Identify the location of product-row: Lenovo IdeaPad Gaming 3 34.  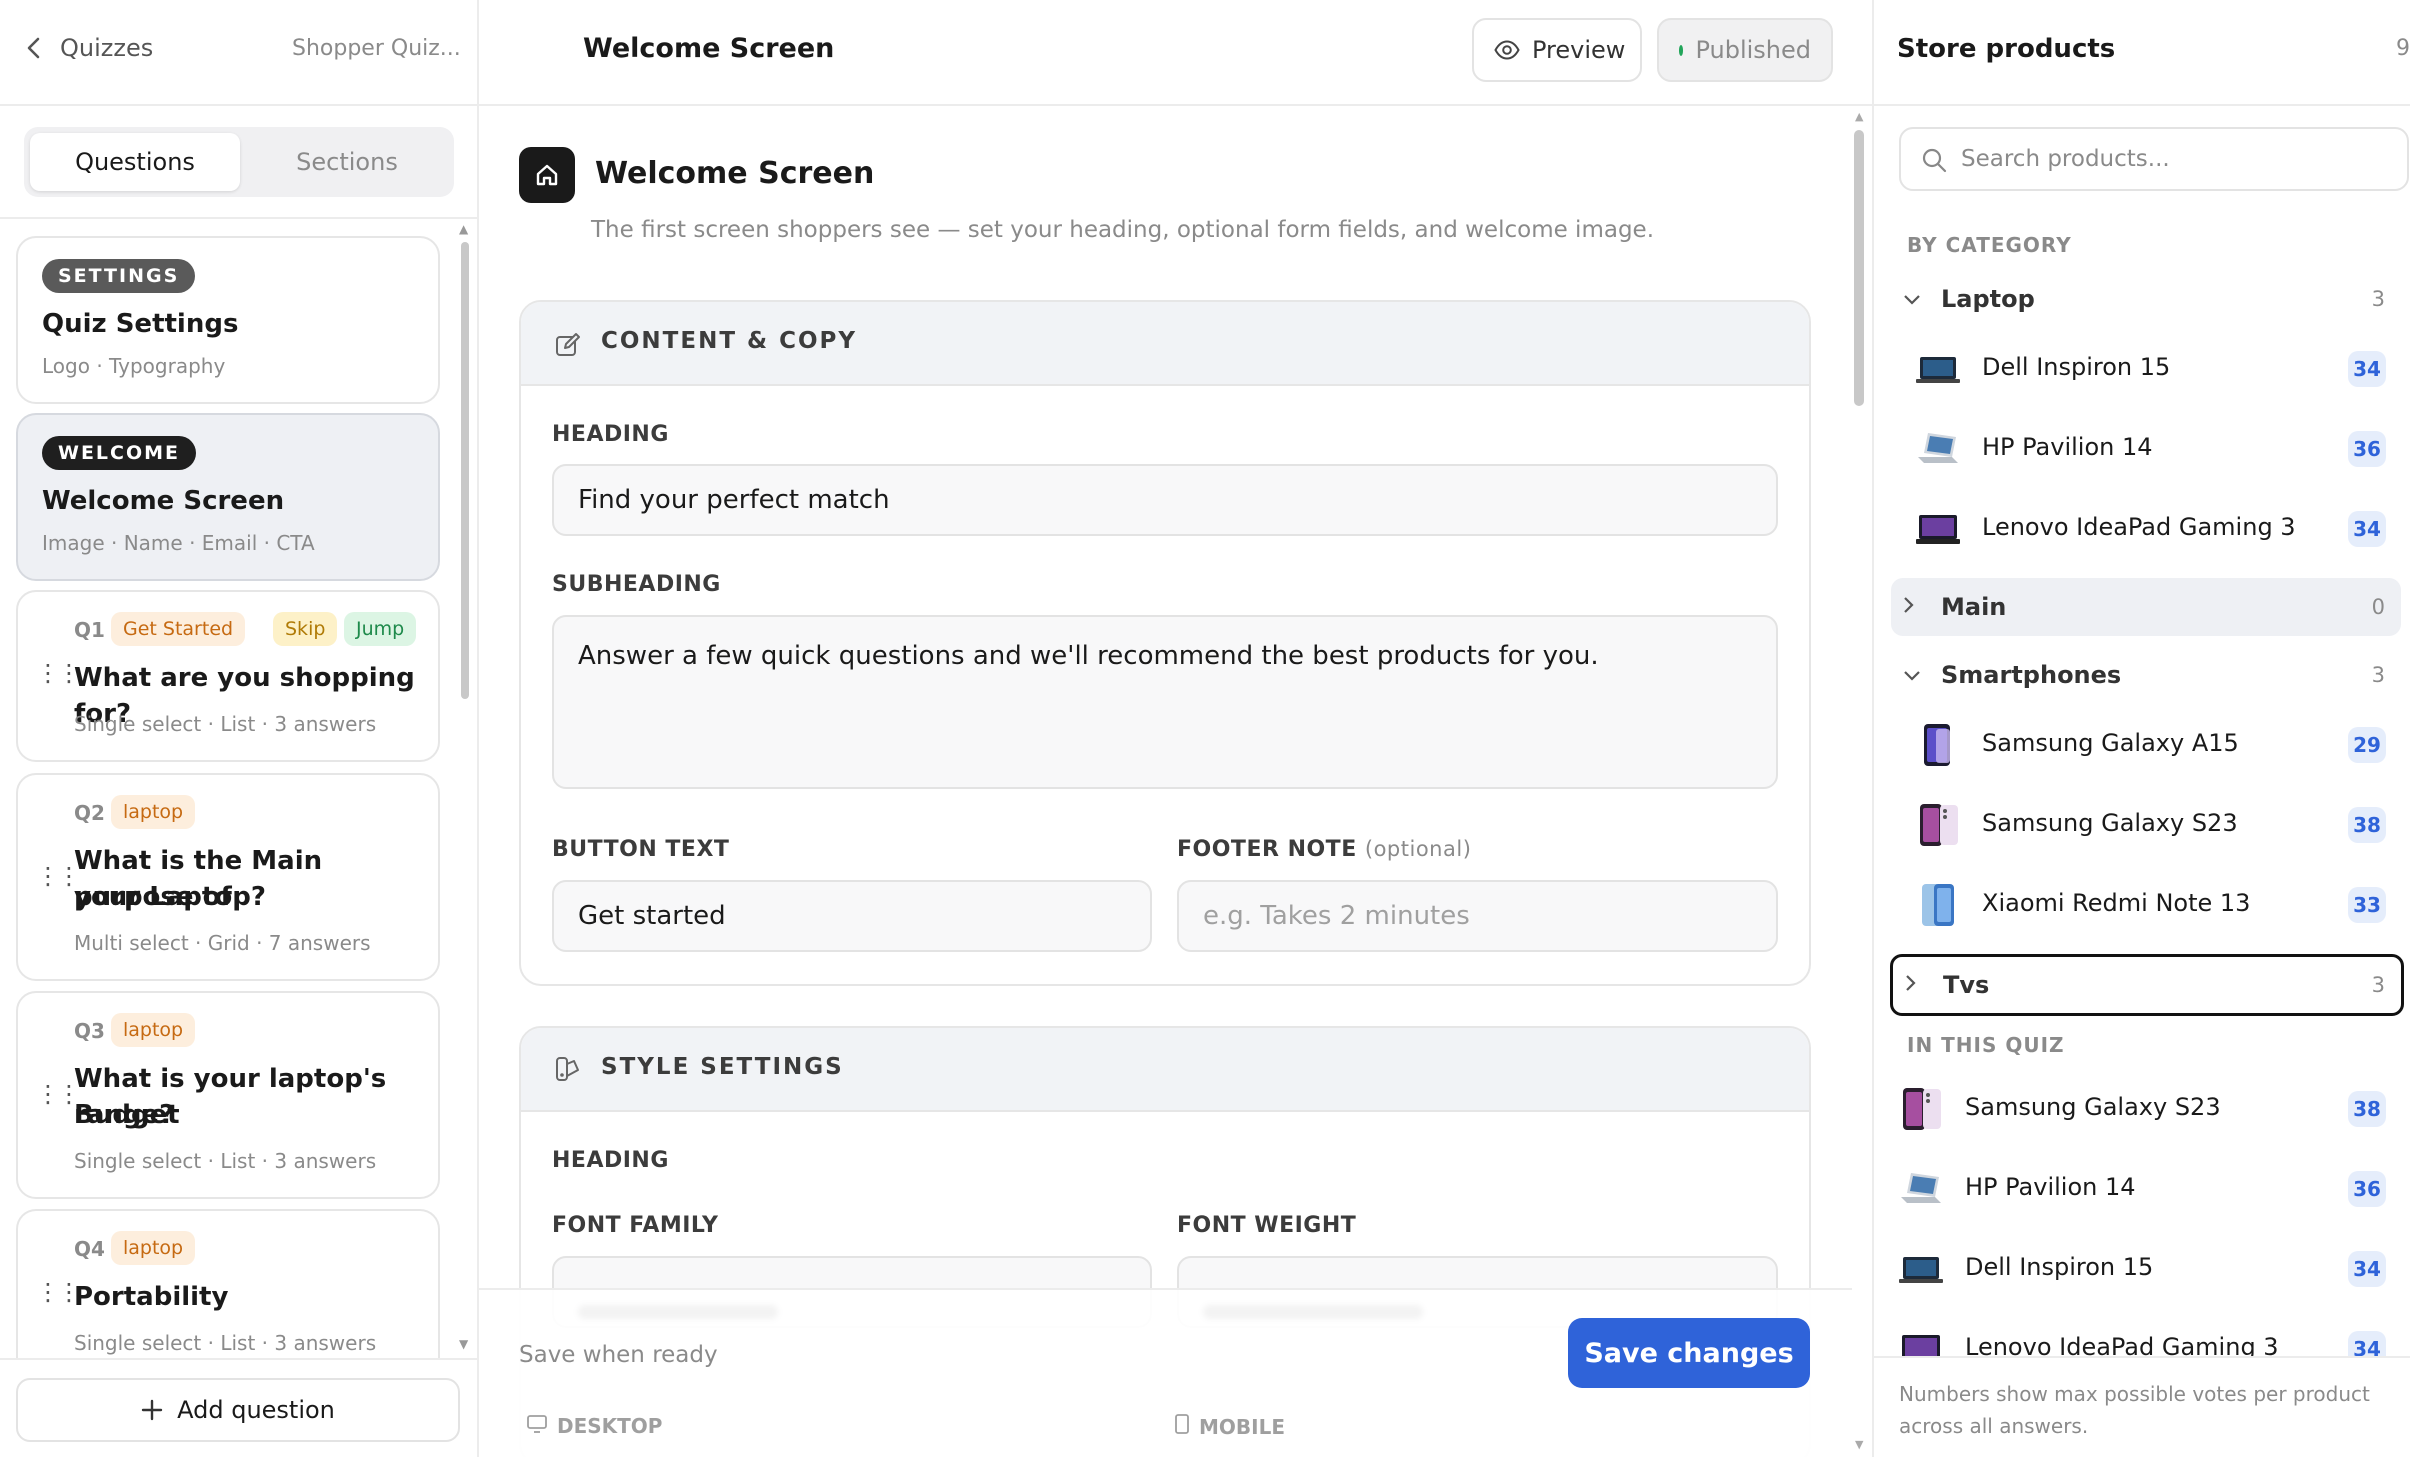
(2154, 529).